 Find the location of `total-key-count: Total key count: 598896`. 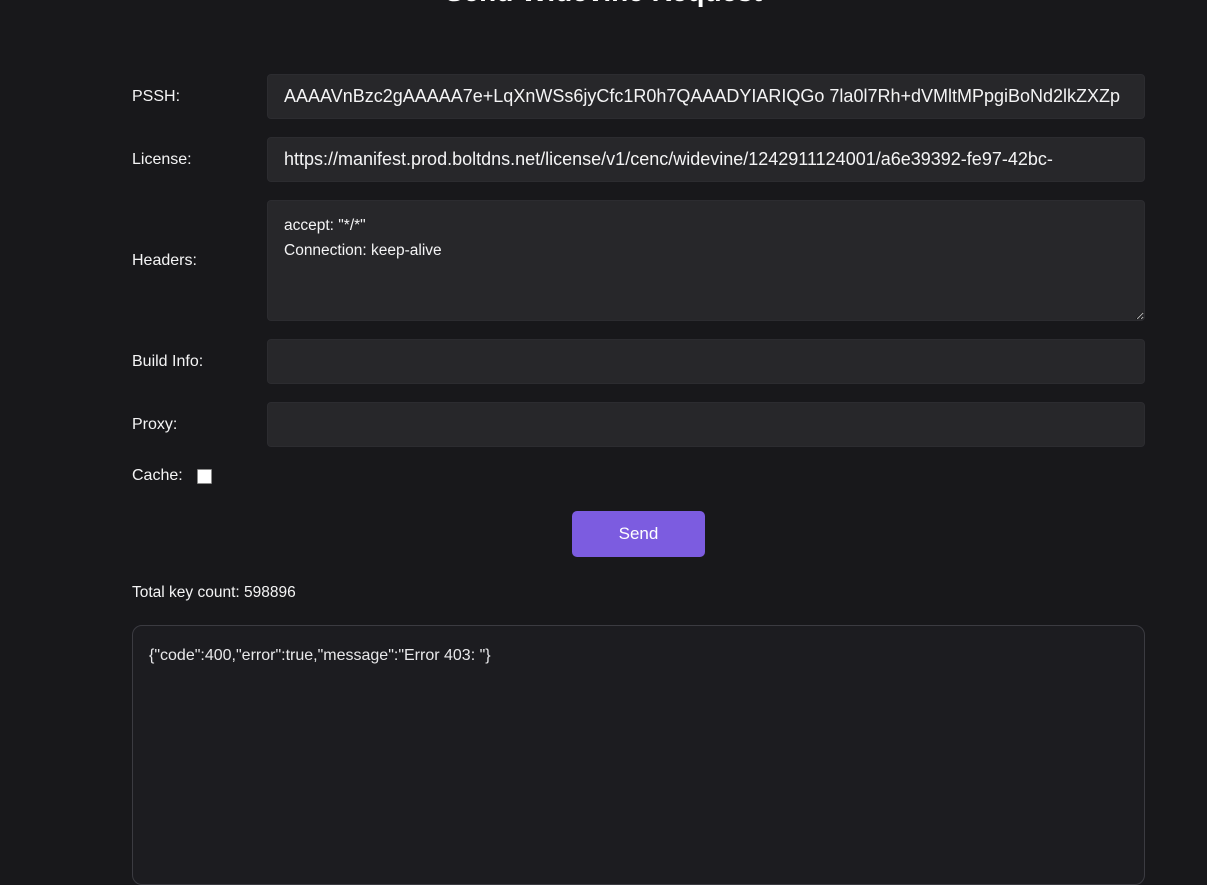

total-key-count: Total key count: 598896 is located at coordinates (214, 592).